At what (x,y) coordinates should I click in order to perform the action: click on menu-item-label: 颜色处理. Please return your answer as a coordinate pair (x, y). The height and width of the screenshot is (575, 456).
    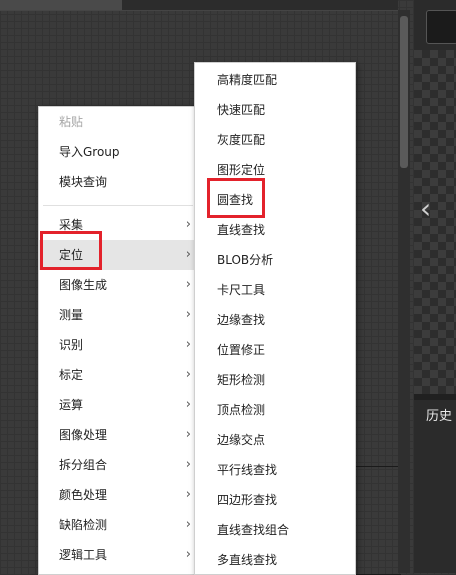
    Looking at the image, I should click on (83, 495).